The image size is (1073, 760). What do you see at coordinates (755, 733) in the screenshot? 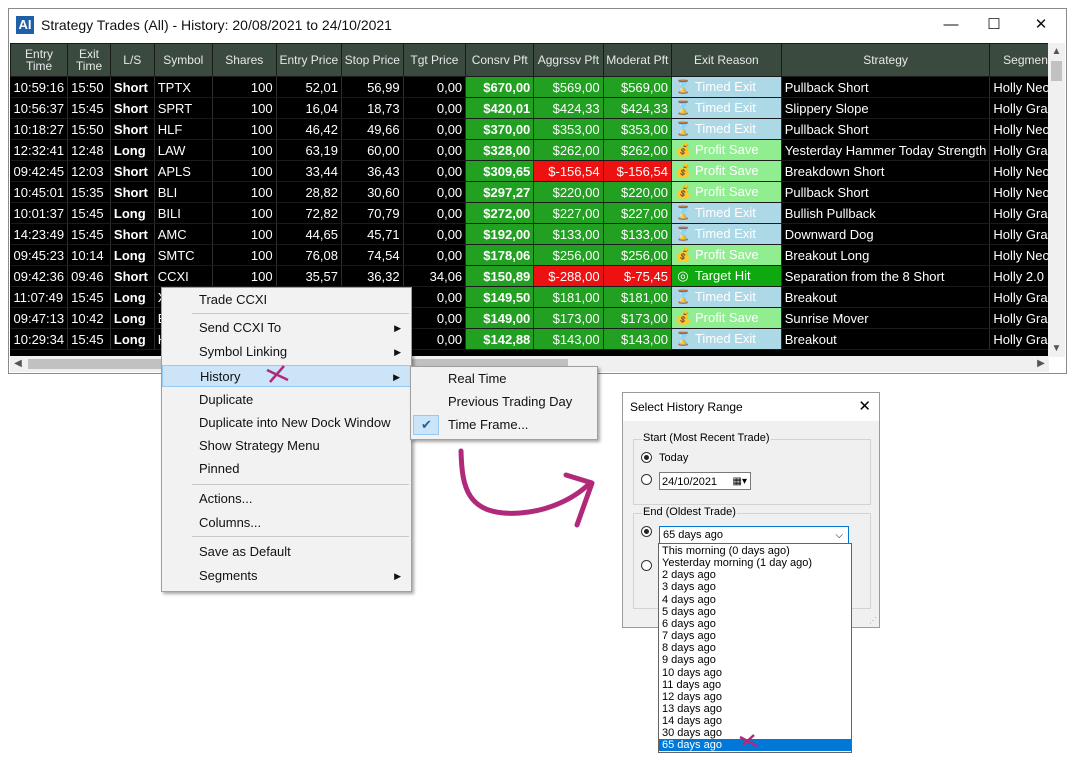
I see `list-item: 30 days ago` at bounding box center [755, 733].